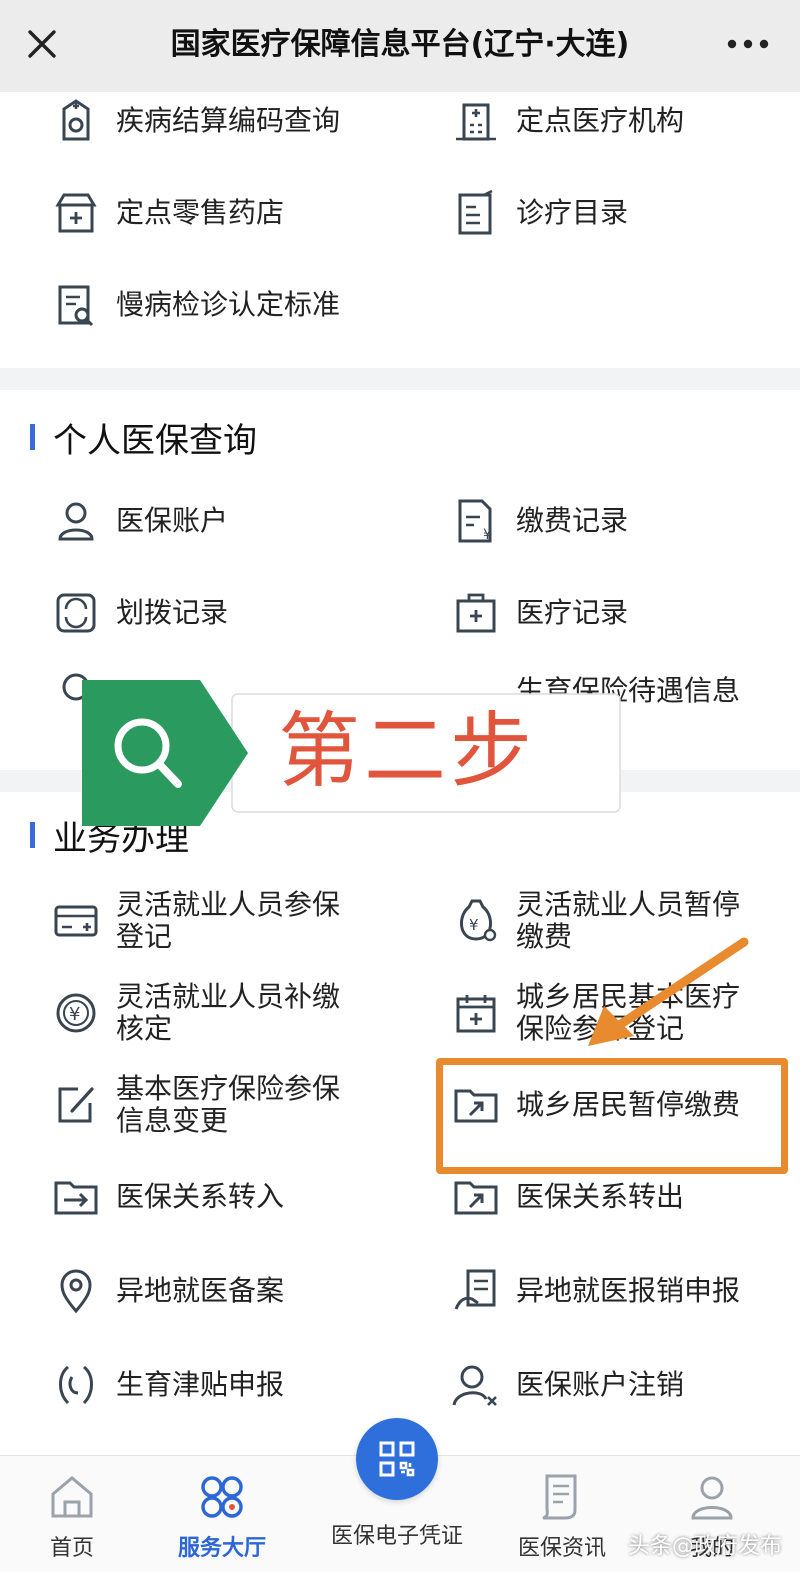  I want to click on service-item-catalog: 诊疗目录, so click(539, 213).